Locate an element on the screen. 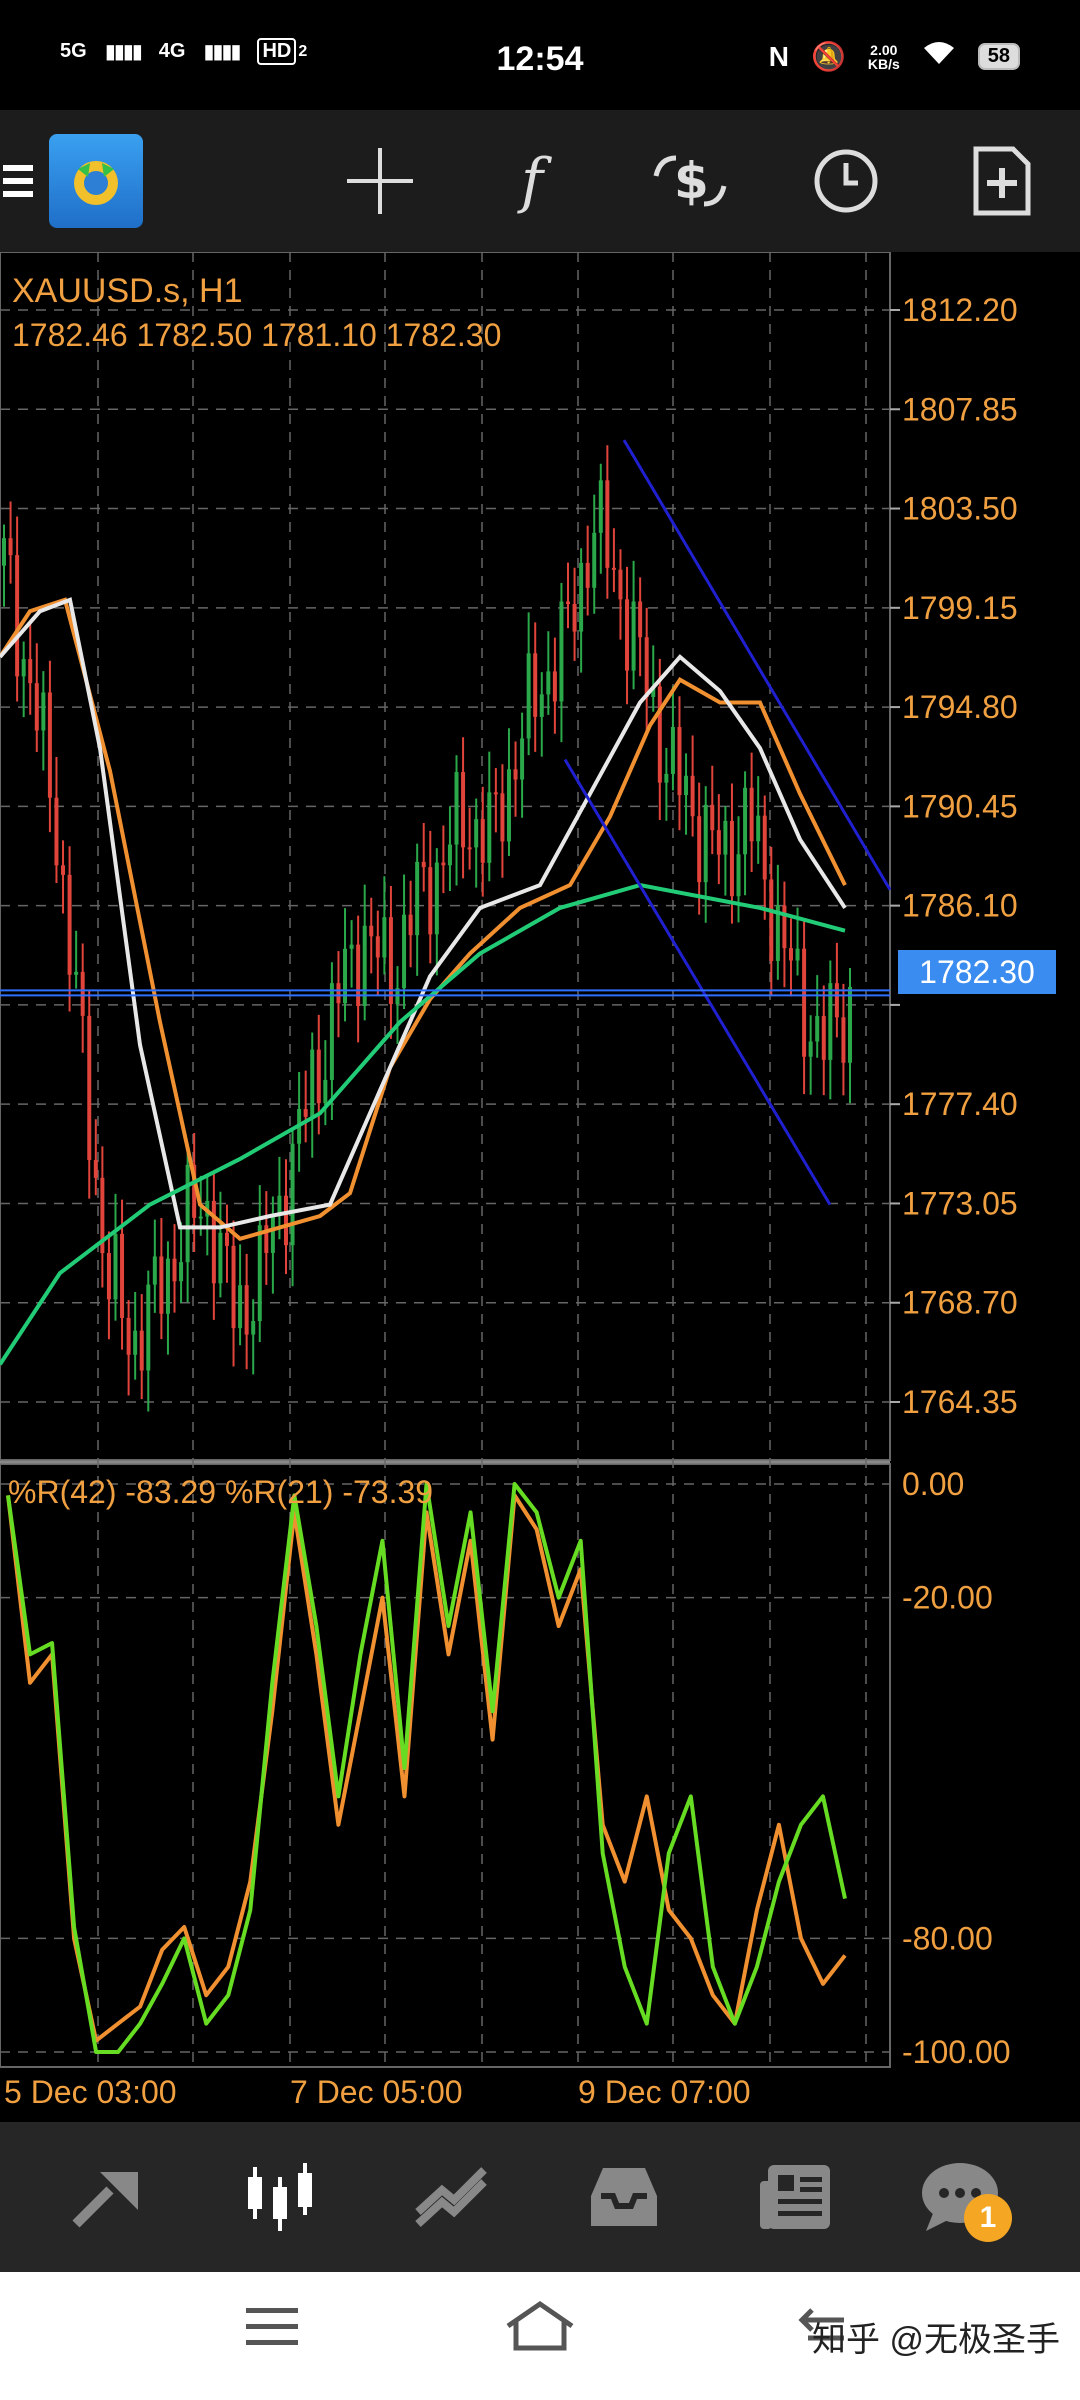 This screenshot has height=2400, width=1080. trend-line-icon is located at coordinates (451, 2197).